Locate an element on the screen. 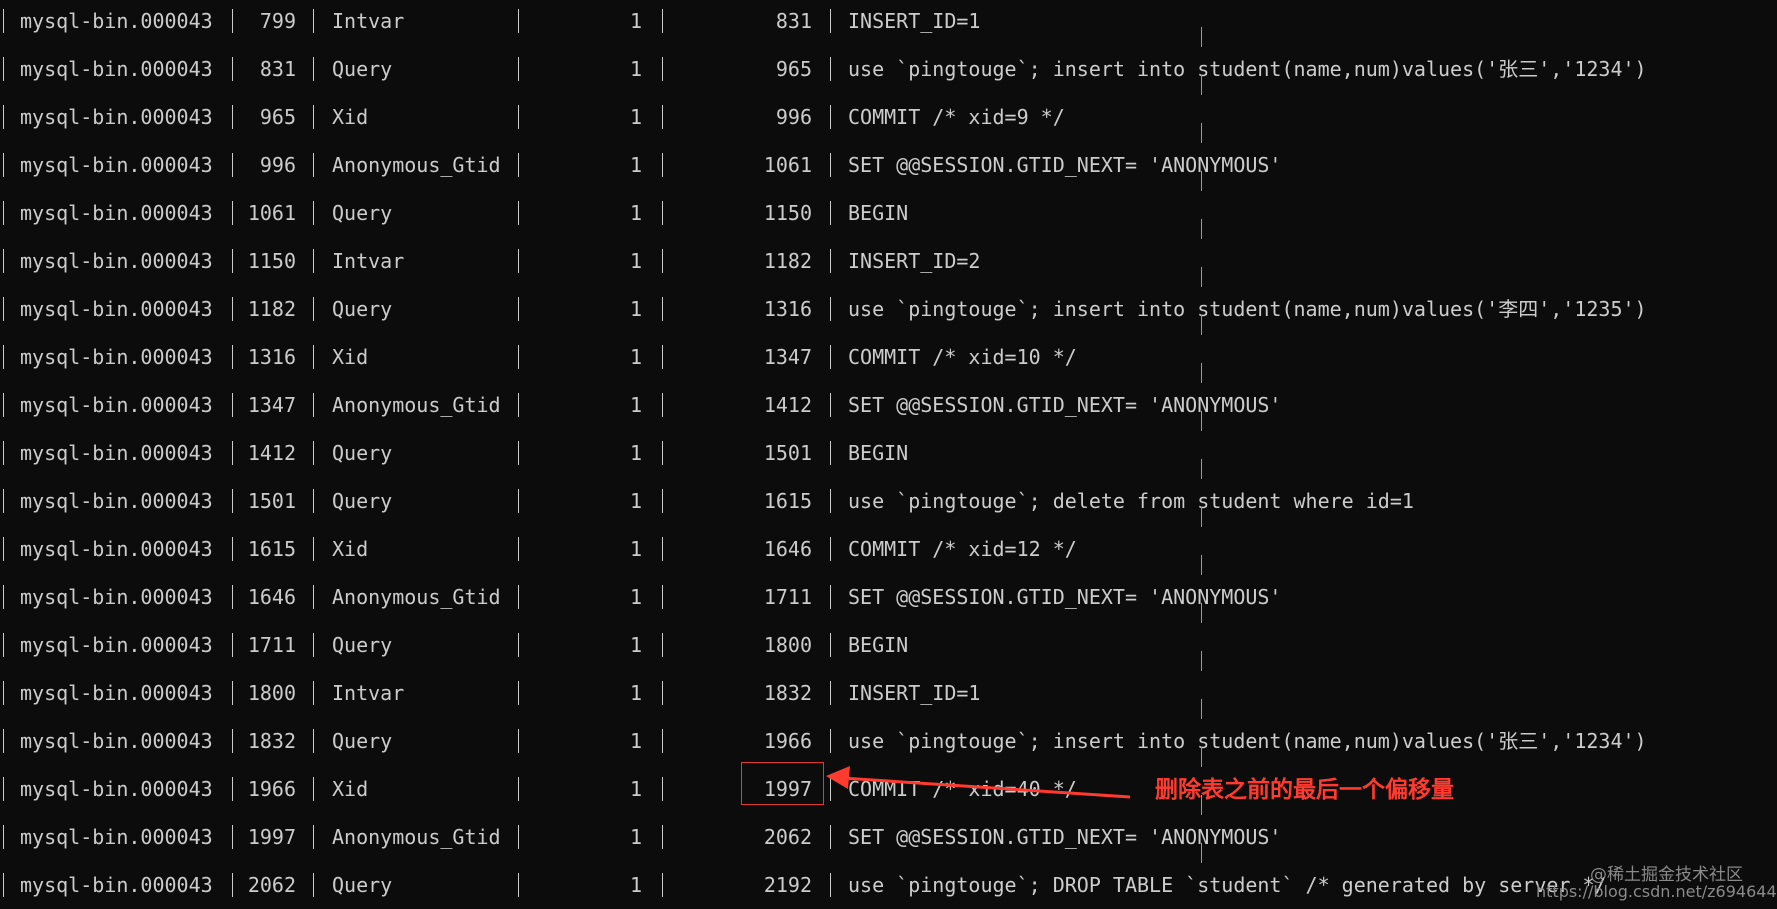  highlight-box is located at coordinates (782, 783).